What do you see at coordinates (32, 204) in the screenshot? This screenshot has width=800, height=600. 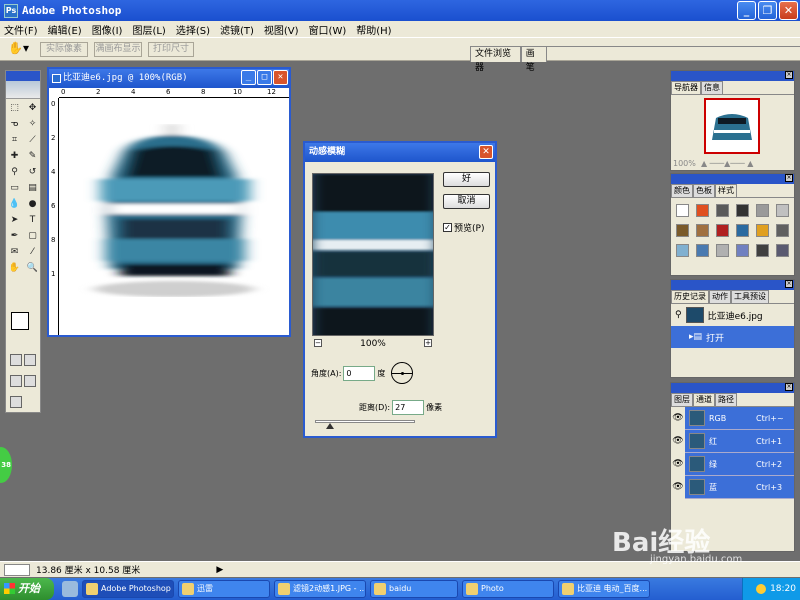 I see `dodge-tool-icon: ●` at bounding box center [32, 204].